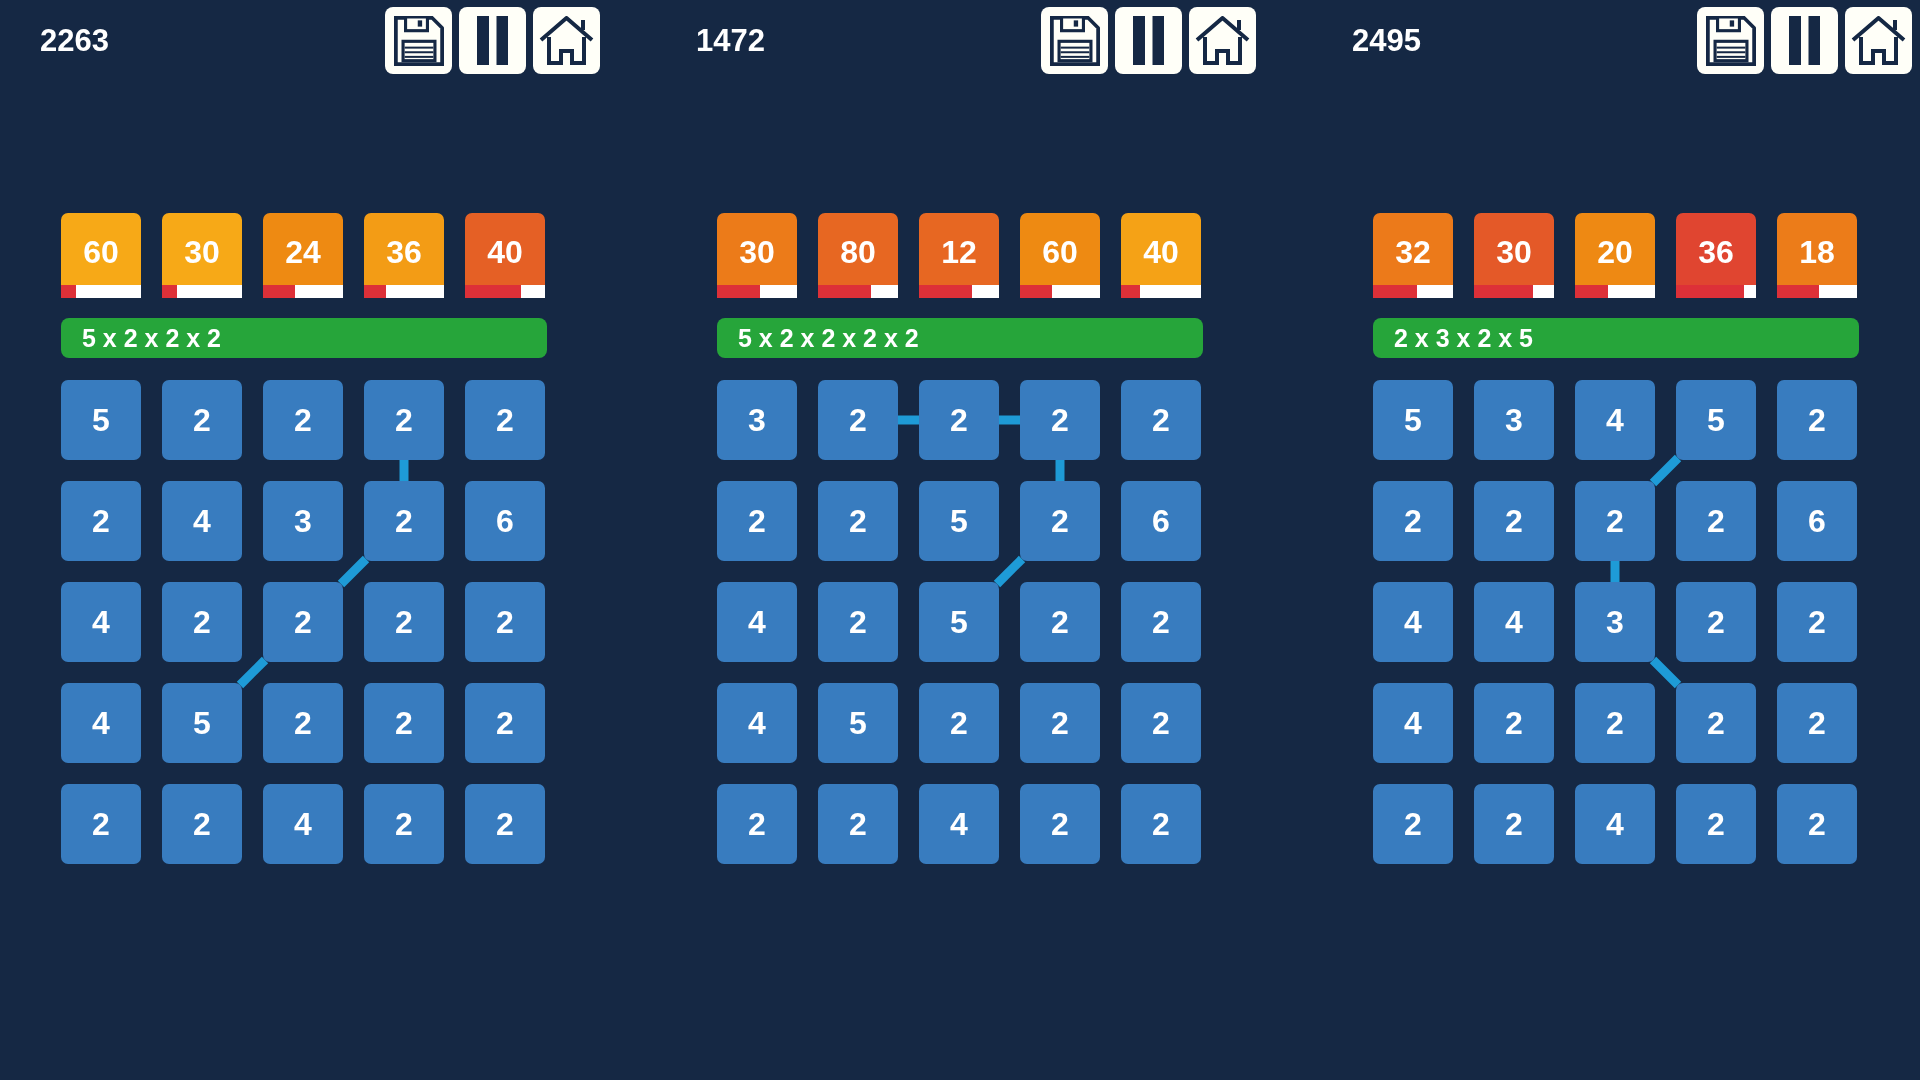  I want to click on target-number: 32, so click(1413, 252).